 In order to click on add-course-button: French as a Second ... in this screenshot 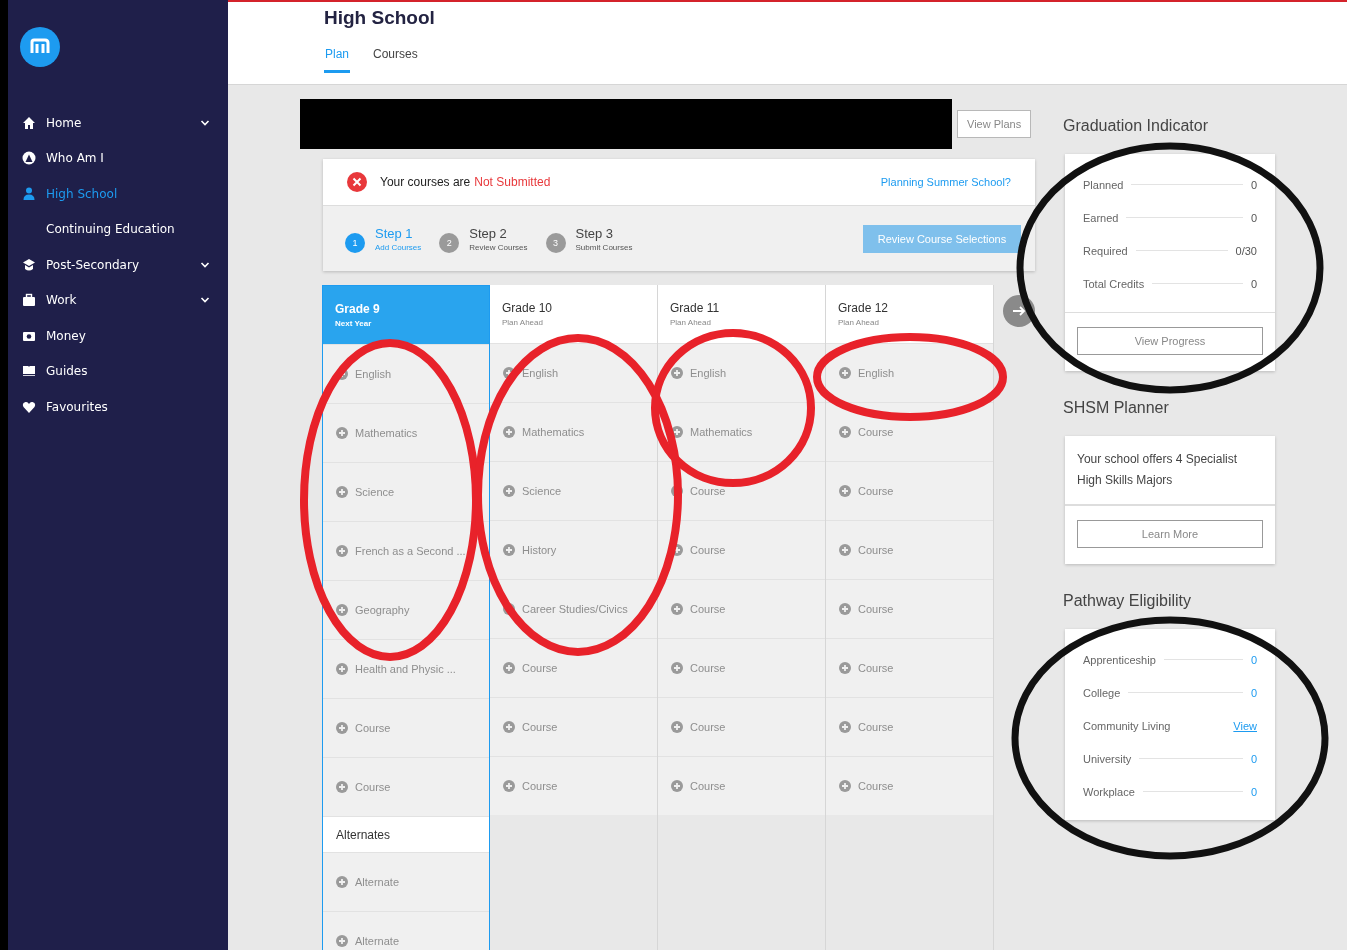, I will do `click(406, 550)`.